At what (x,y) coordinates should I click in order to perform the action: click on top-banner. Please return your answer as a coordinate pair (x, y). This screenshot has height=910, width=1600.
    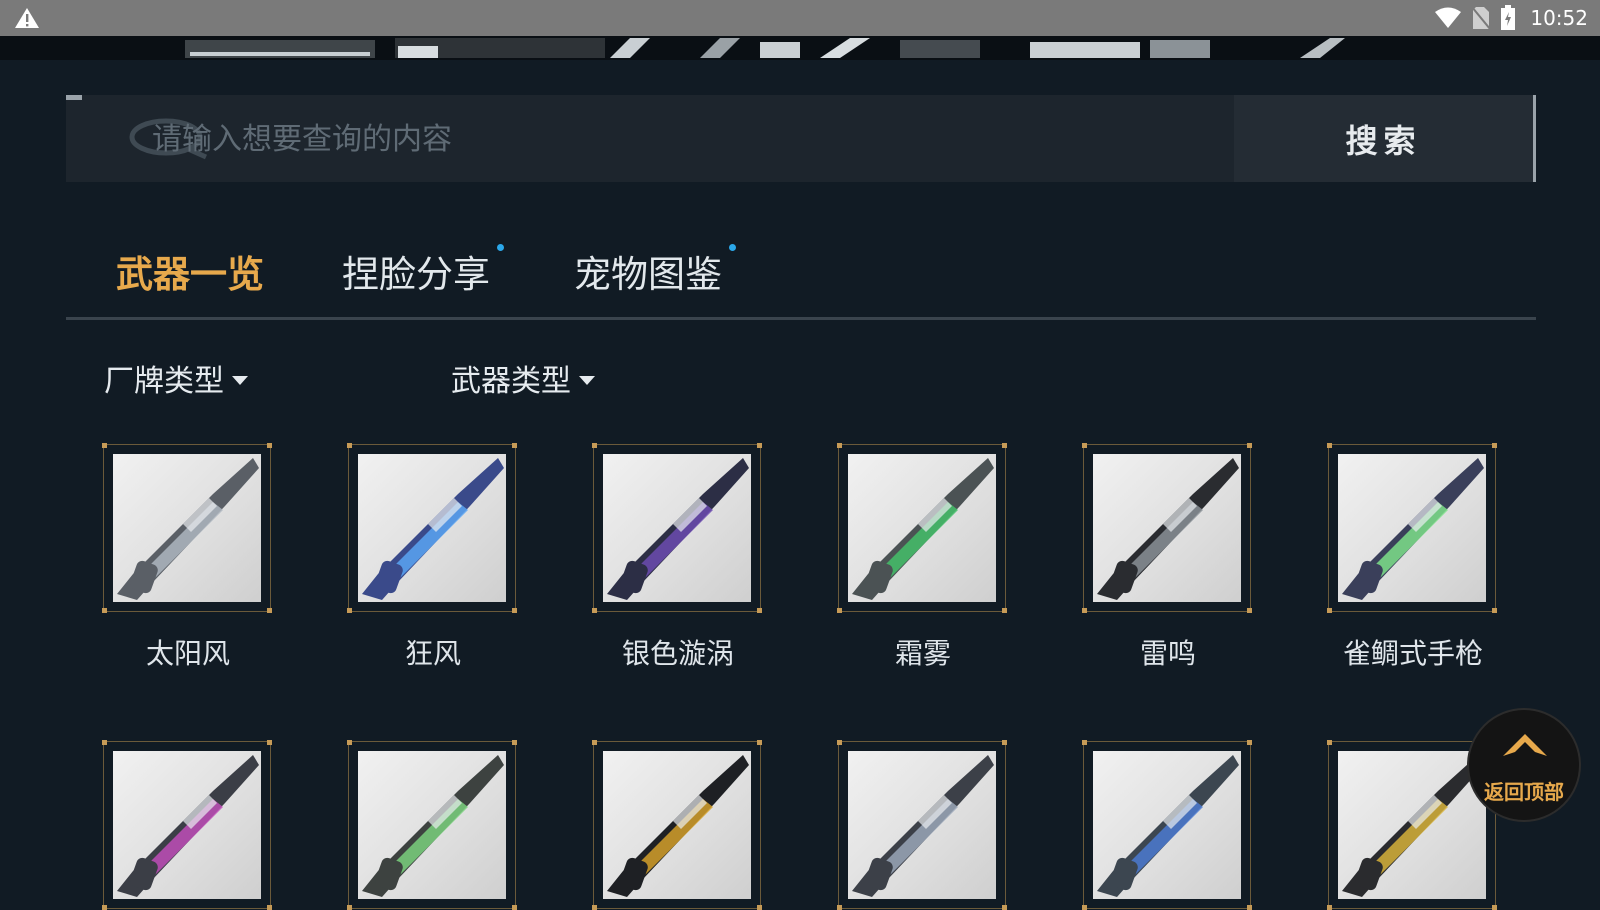
    Looking at the image, I should click on (800, 48).